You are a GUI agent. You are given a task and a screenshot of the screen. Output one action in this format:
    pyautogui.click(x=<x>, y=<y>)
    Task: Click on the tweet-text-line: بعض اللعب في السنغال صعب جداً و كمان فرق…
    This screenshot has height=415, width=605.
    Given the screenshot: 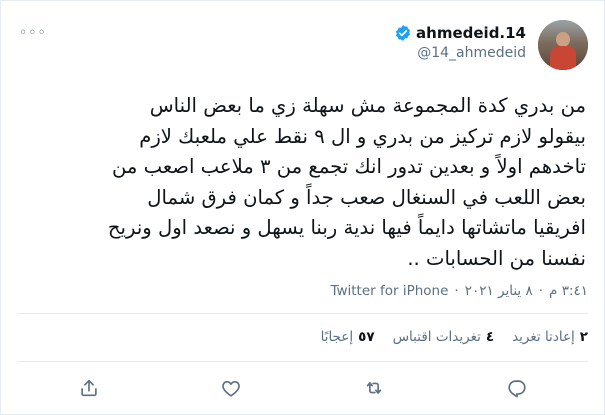 What is the action you would take?
    pyautogui.click(x=366, y=197)
    